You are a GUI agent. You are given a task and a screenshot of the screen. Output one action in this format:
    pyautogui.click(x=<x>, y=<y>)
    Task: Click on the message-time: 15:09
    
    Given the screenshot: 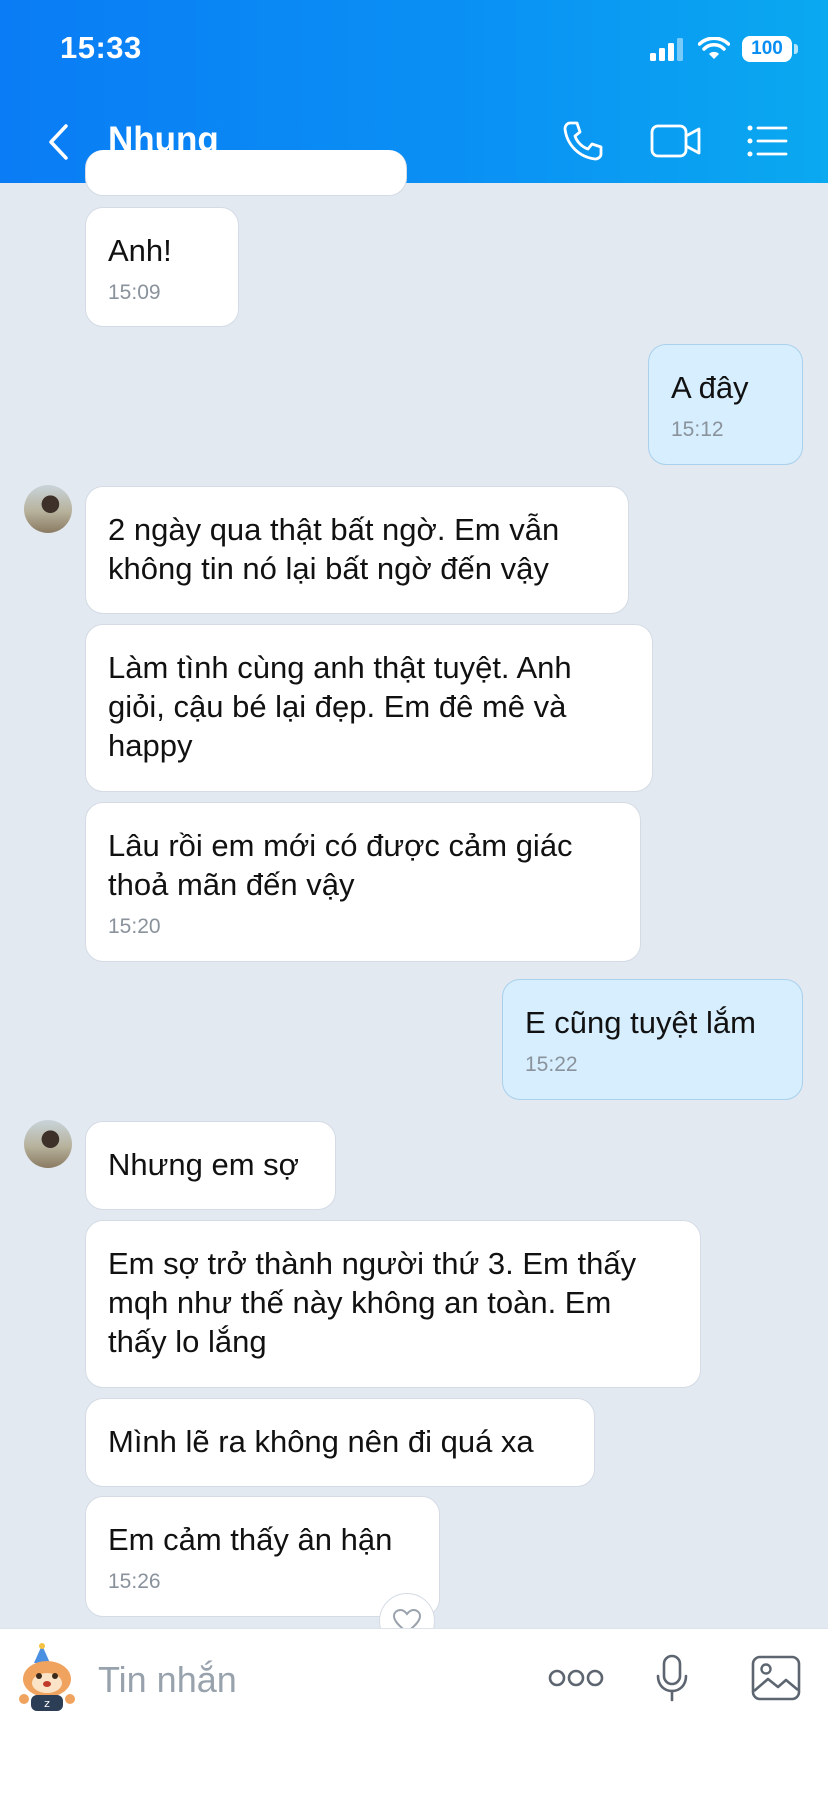 What is the action you would take?
    pyautogui.click(x=134, y=292)
    